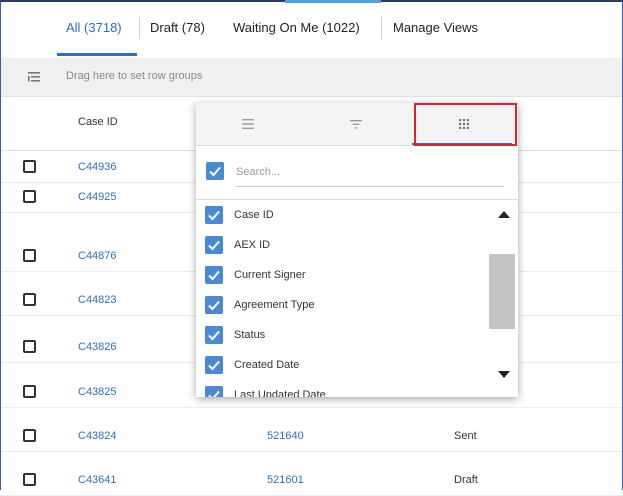 The width and height of the screenshot is (623, 496). What do you see at coordinates (341, 389) in the screenshot?
I see `column-item: Last Updated Date` at bounding box center [341, 389].